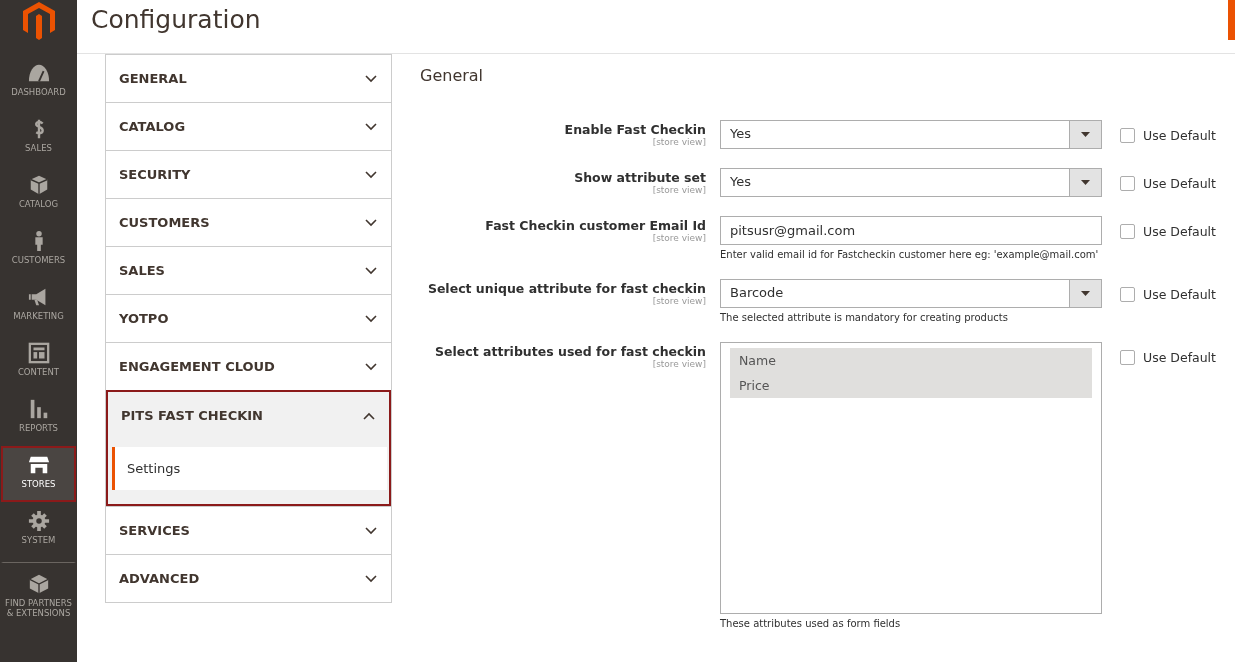 This screenshot has height=662, width=1235. What do you see at coordinates (911, 360) in the screenshot?
I see `list-option: Name` at bounding box center [911, 360].